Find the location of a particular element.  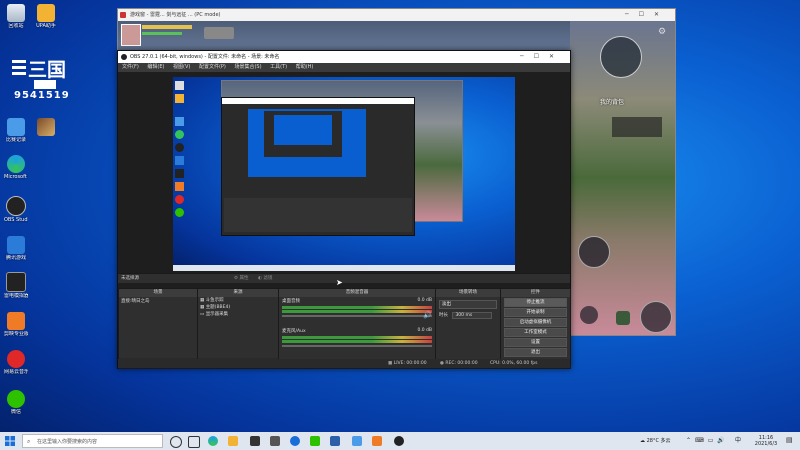

desktop-icon-obs: OBS Studio is located at coordinates (16, 209).